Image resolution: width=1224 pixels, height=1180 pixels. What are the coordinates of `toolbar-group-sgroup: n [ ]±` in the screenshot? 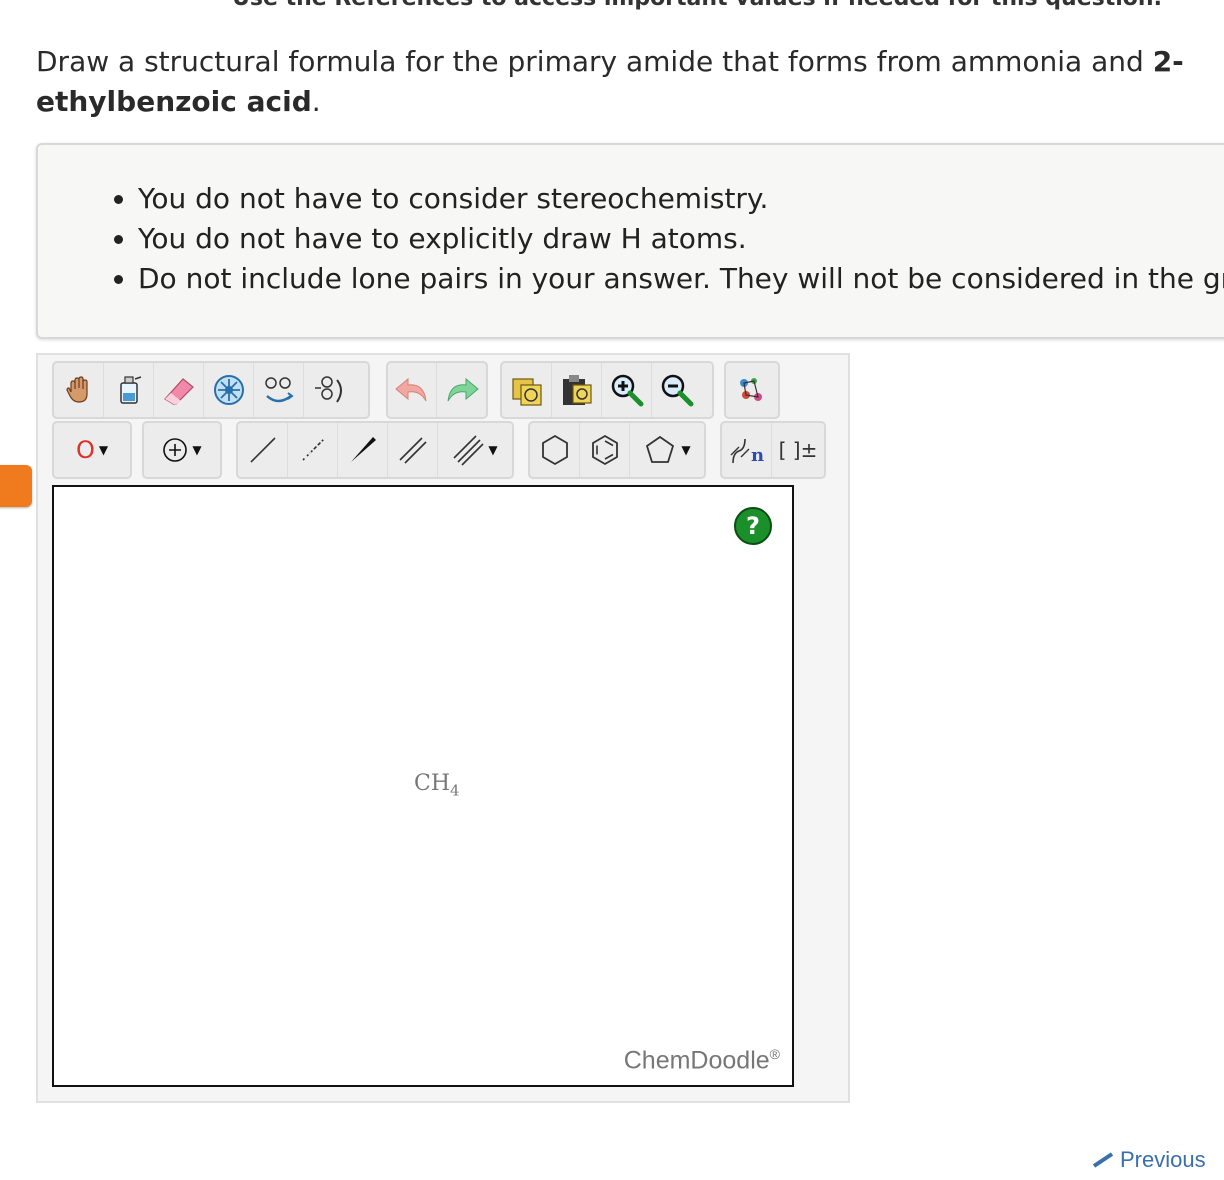 It's located at (773, 450).